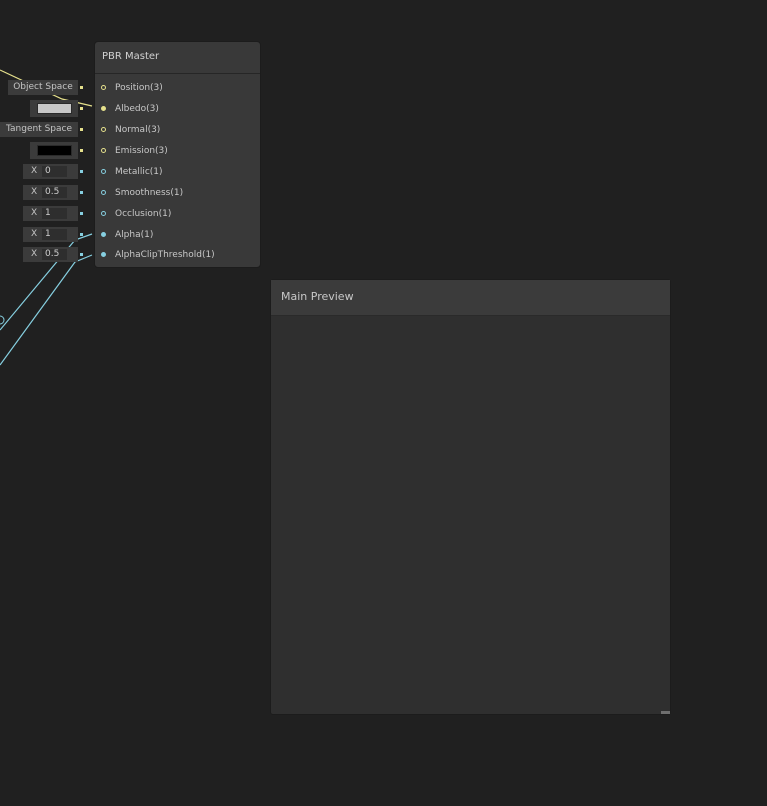 This screenshot has width=767, height=806. I want to click on port-smoothness: Smoothness(1), so click(177, 194).